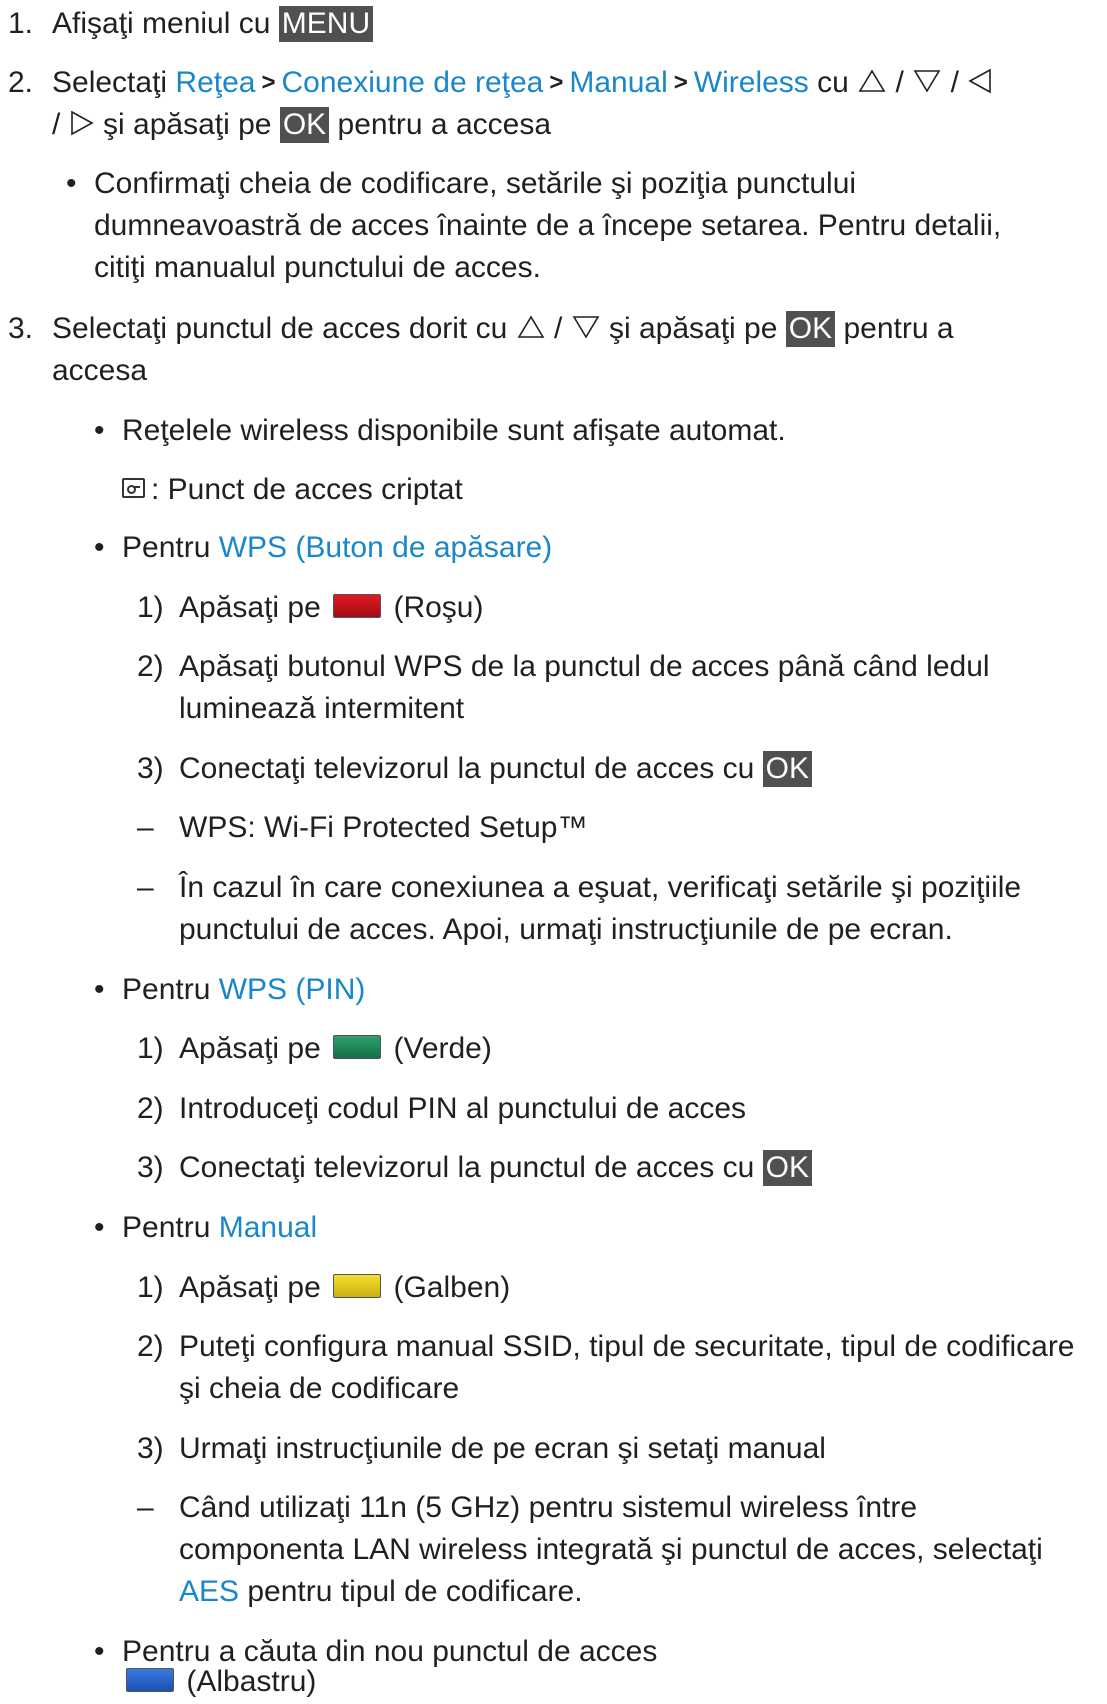  Describe the element at coordinates (100, 370) in the screenshot. I see `step-text: accesa` at that location.